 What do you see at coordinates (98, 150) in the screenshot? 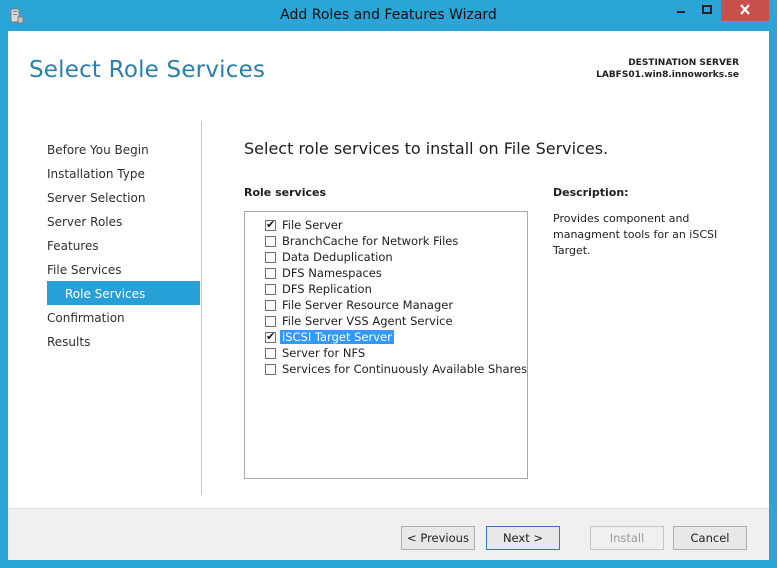
I see `nav-item-before-you-begin: Before You Begin` at bounding box center [98, 150].